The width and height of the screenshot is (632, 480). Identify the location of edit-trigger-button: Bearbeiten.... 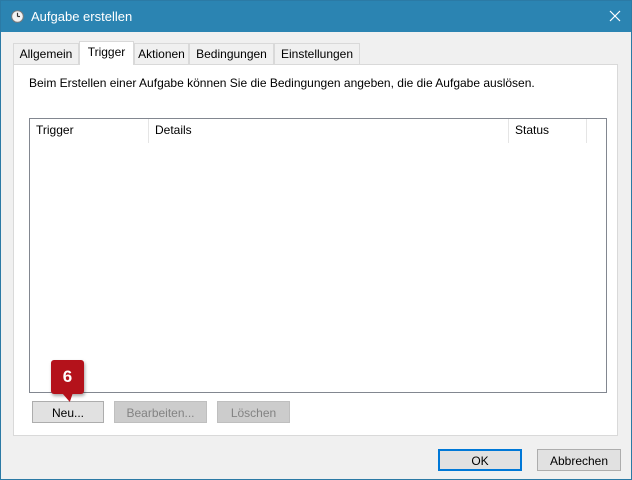
(160, 412).